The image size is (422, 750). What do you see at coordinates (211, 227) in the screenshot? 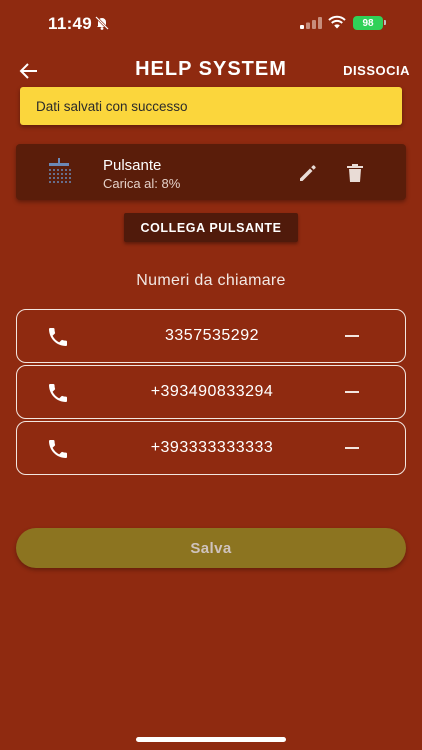
I see `collega-pulsante-button: COLLEGA PULSANTE` at bounding box center [211, 227].